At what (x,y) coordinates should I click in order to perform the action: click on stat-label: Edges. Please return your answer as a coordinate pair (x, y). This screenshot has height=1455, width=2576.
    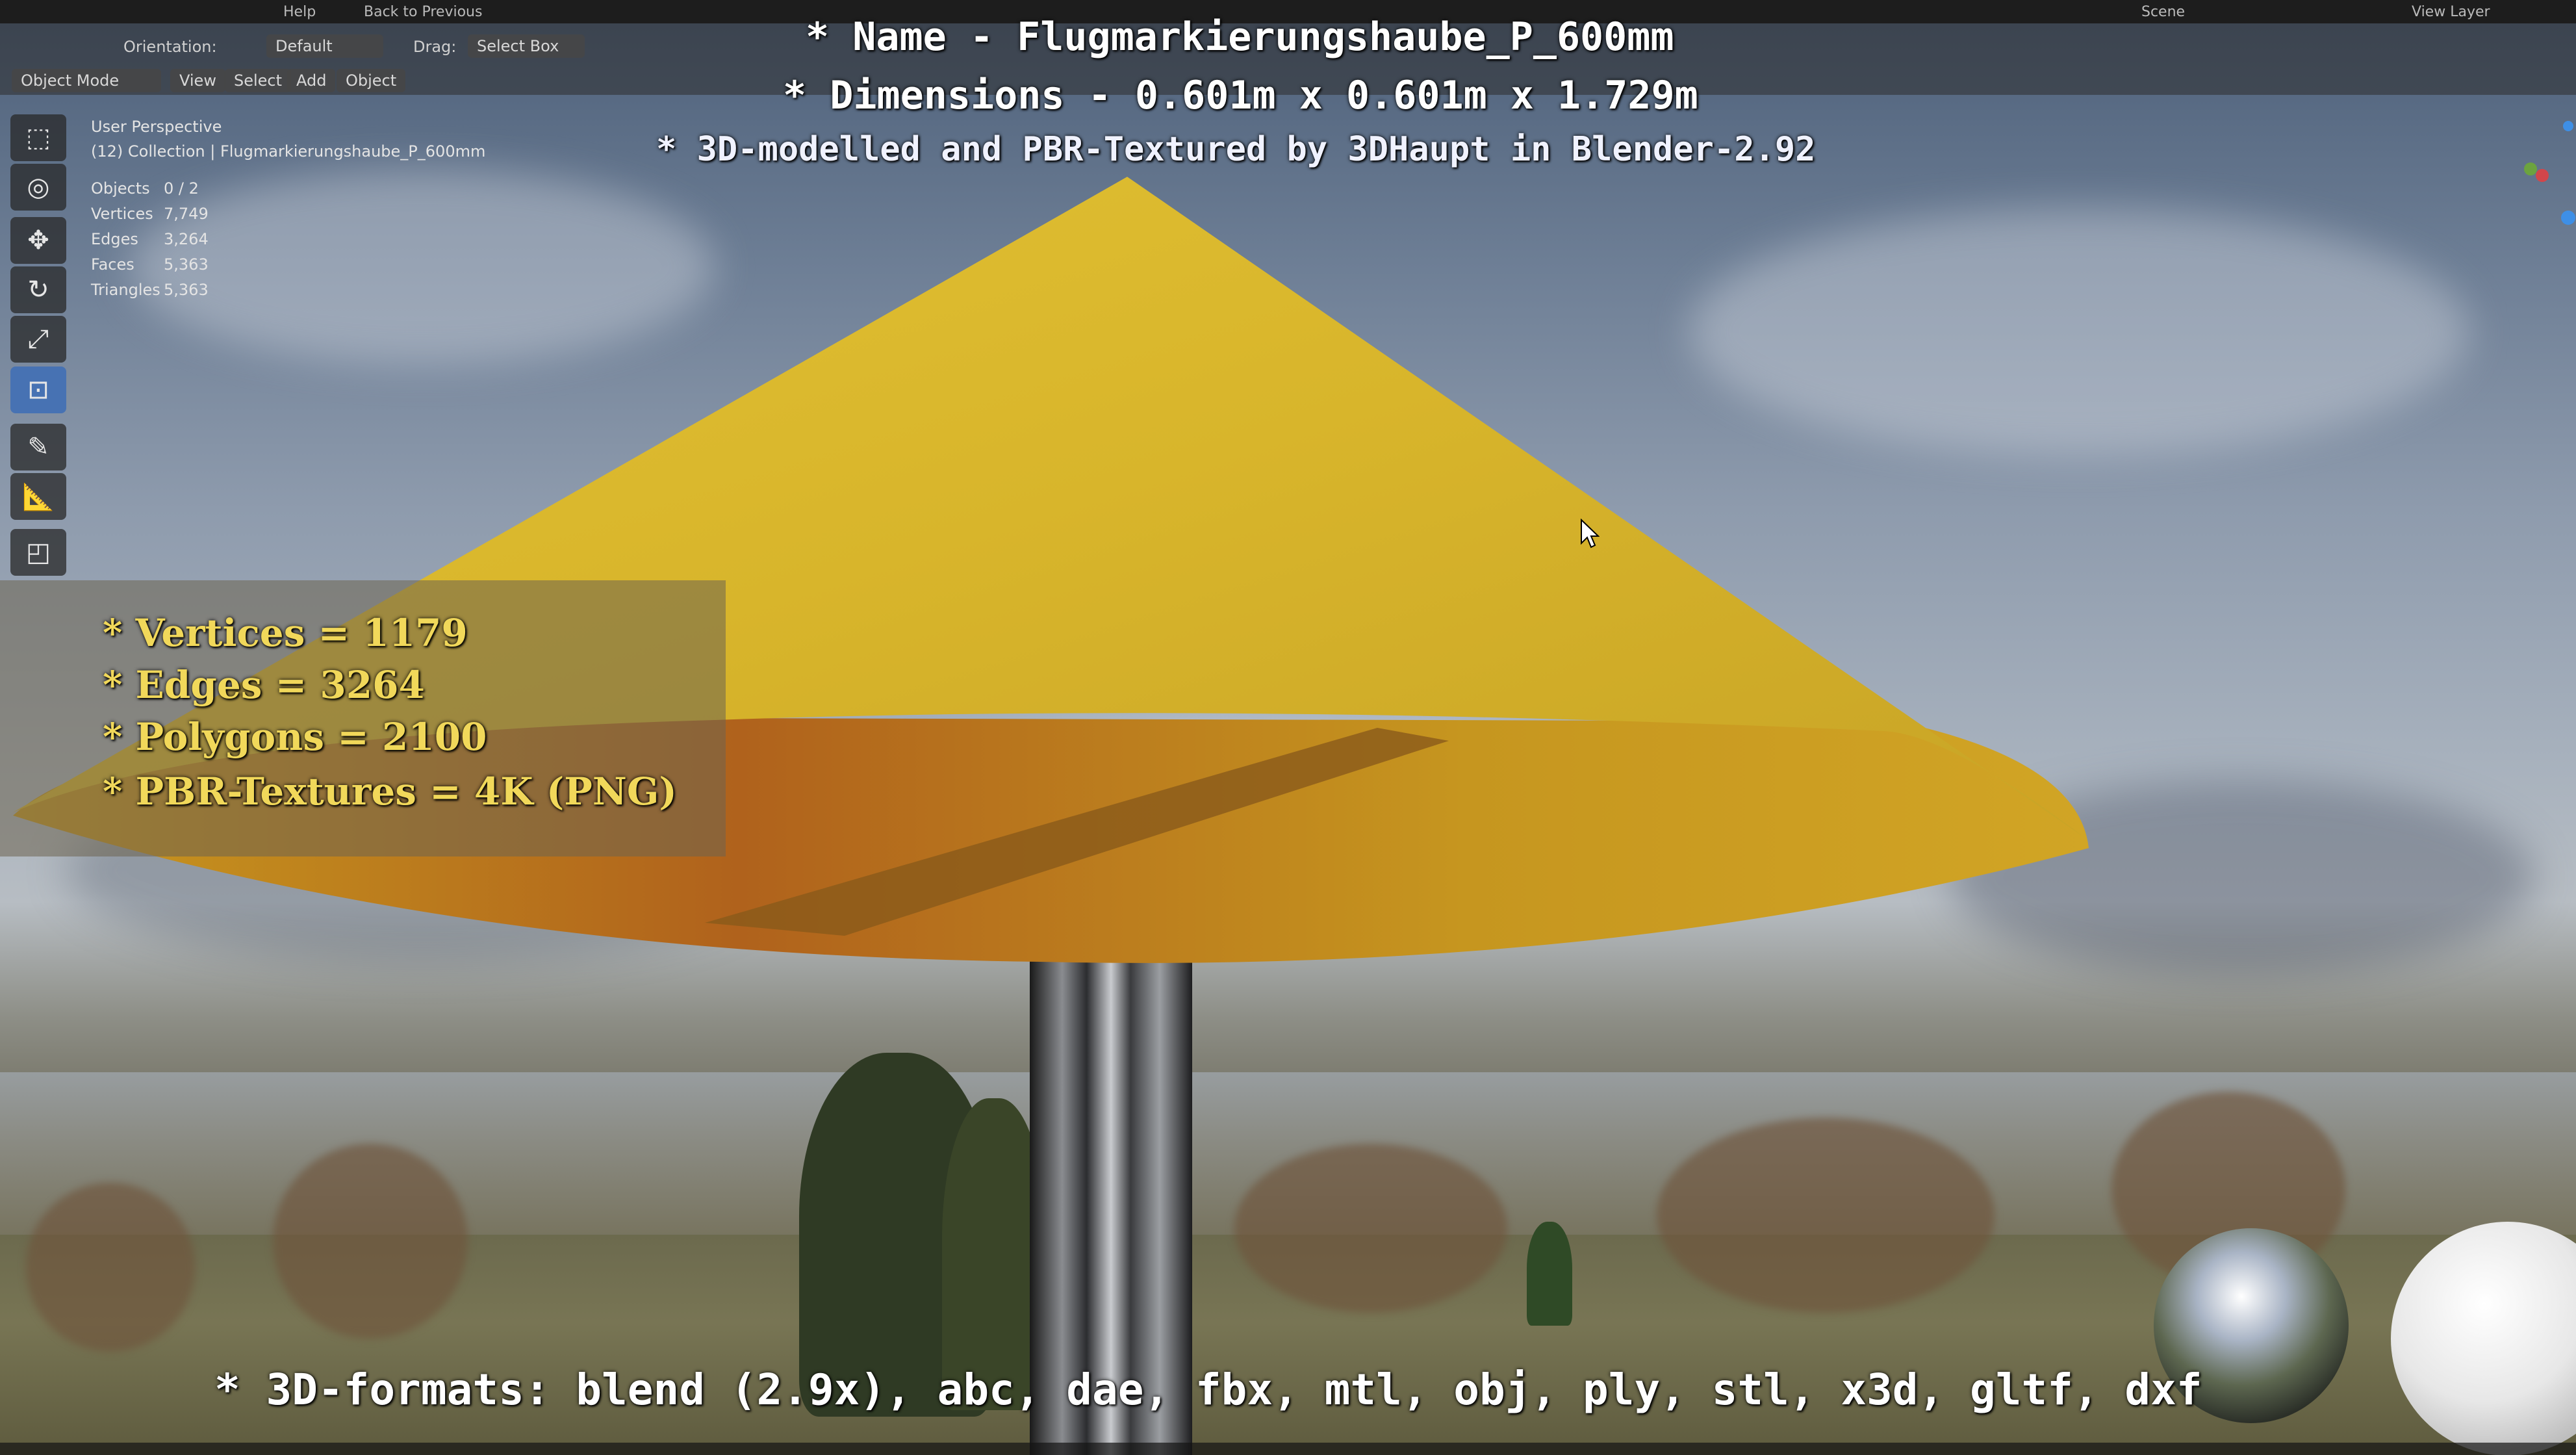
    Looking at the image, I should click on (114, 239).